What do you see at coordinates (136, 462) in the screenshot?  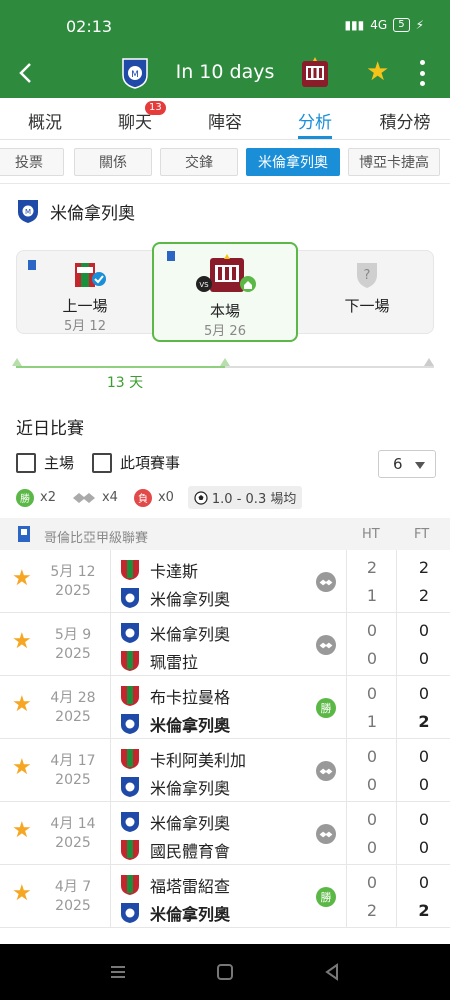 I see `same-competition-checkbox: 此項賽事` at bounding box center [136, 462].